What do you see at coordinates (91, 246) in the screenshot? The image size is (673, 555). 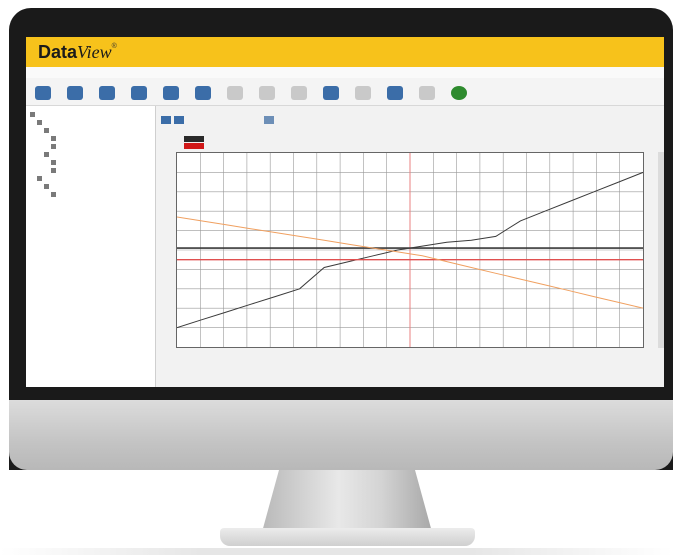 I see `navigation-tree` at bounding box center [91, 246].